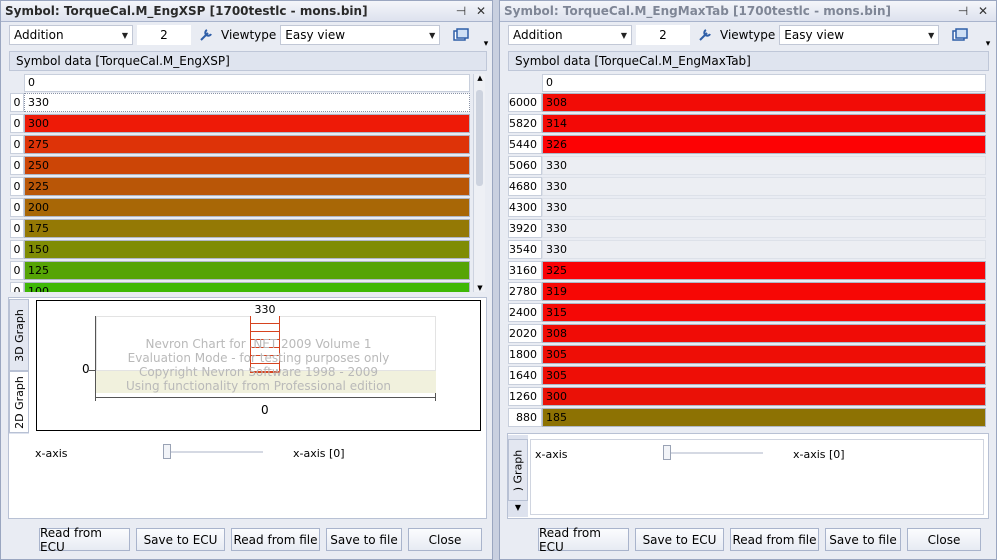  I want to click on table-row: 2020 308, so click(747, 333).